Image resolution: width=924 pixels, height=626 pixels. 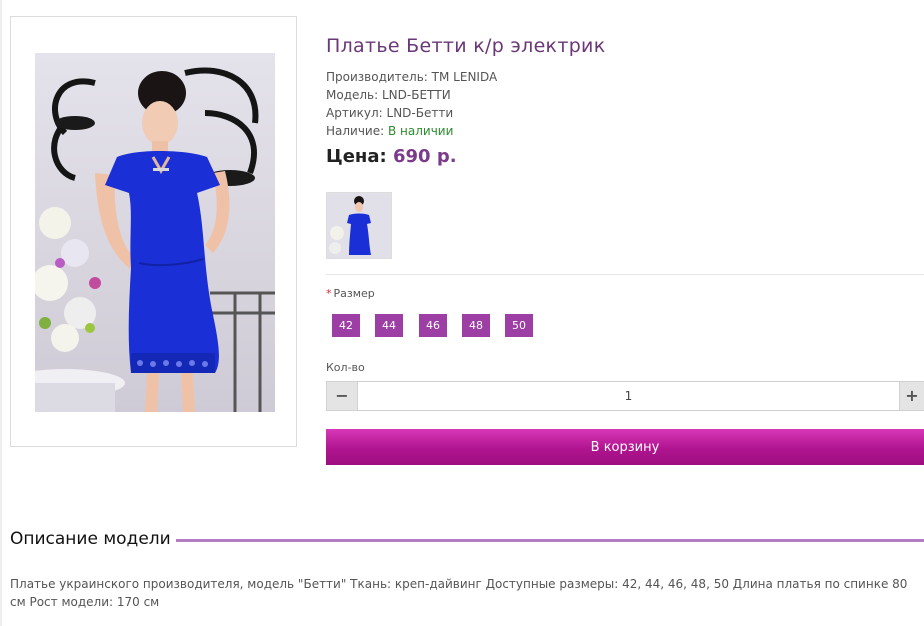 I want to click on product-main-photo, so click(x=155, y=232).